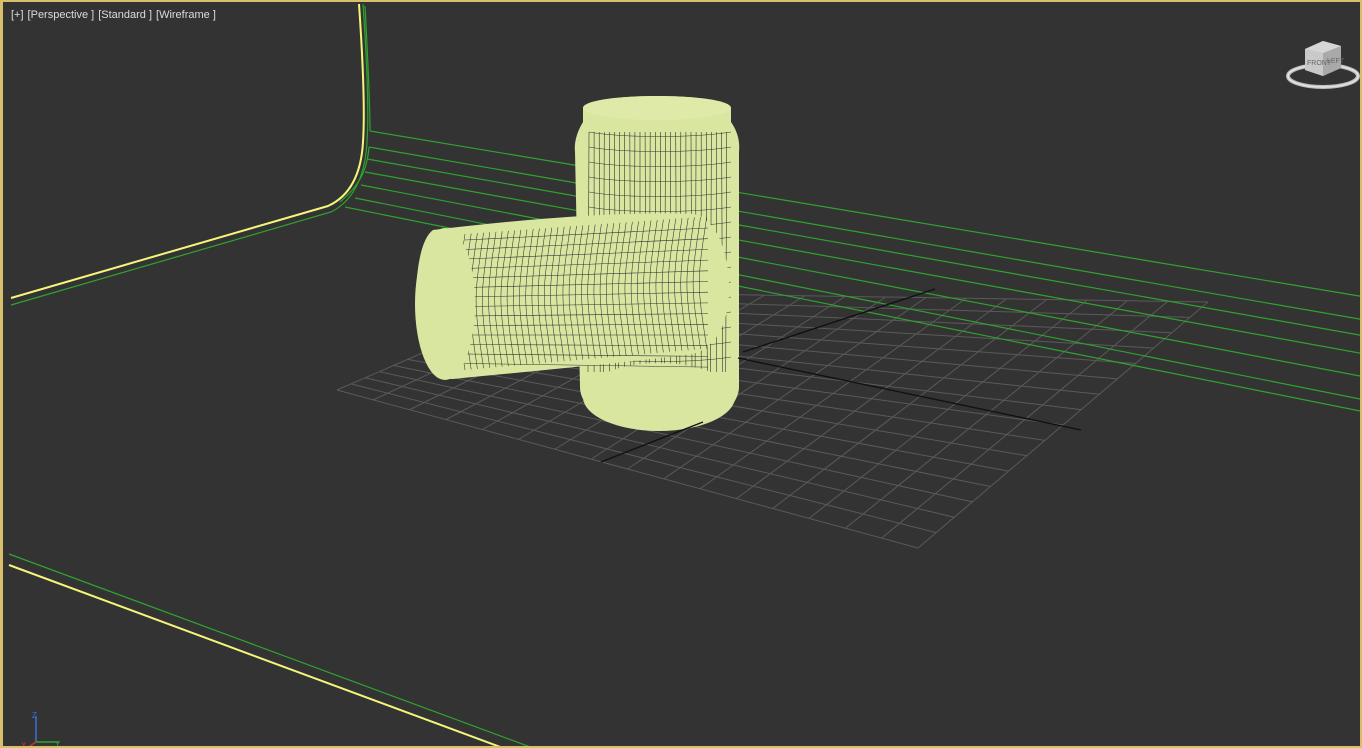  Describe the element at coordinates (58, 744) in the screenshot. I see `axis-y-label: Y` at that location.